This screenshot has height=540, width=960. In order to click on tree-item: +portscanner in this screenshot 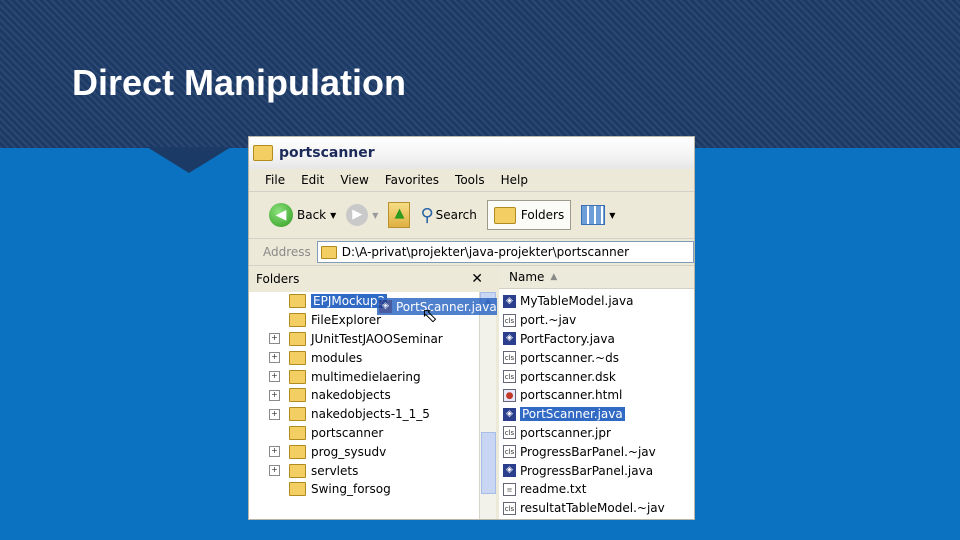, I will do `click(364, 433)`.